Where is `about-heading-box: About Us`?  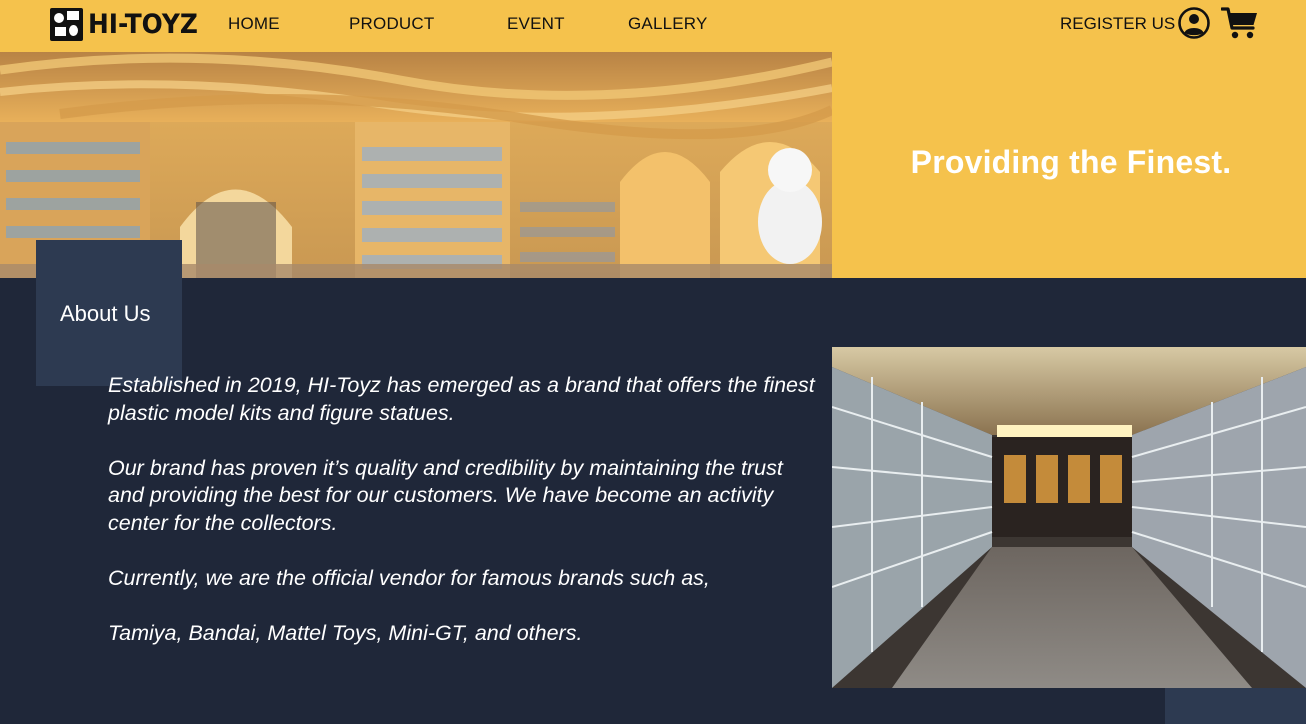 about-heading-box: About Us is located at coordinates (109, 313).